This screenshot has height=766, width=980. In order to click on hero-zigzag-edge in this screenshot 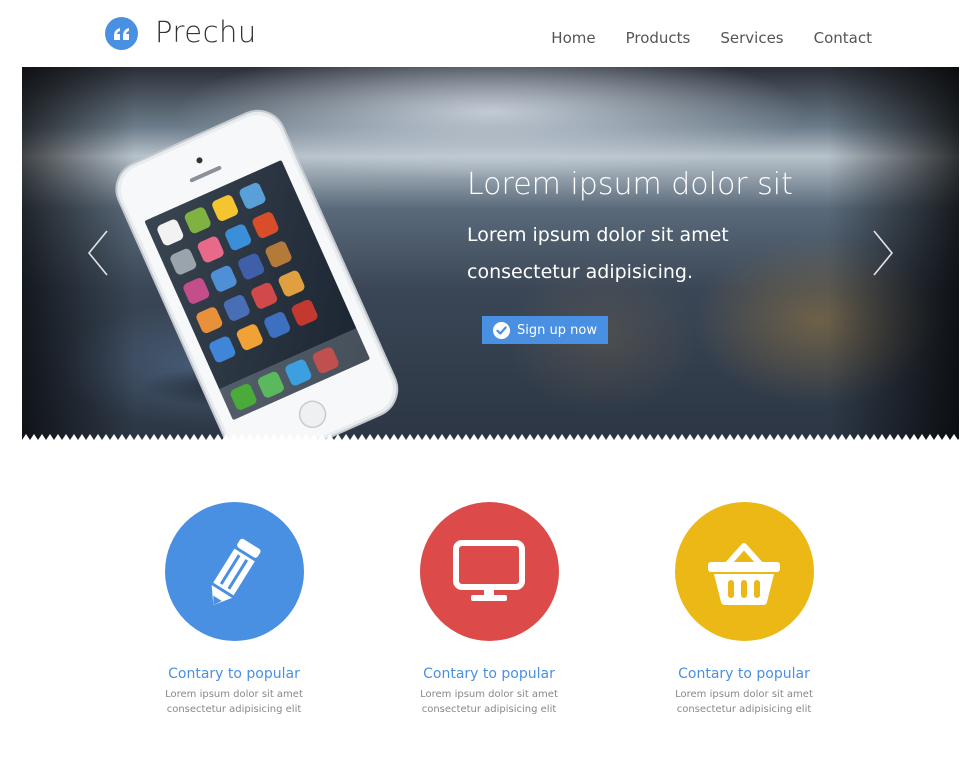, I will do `click(490, 437)`.